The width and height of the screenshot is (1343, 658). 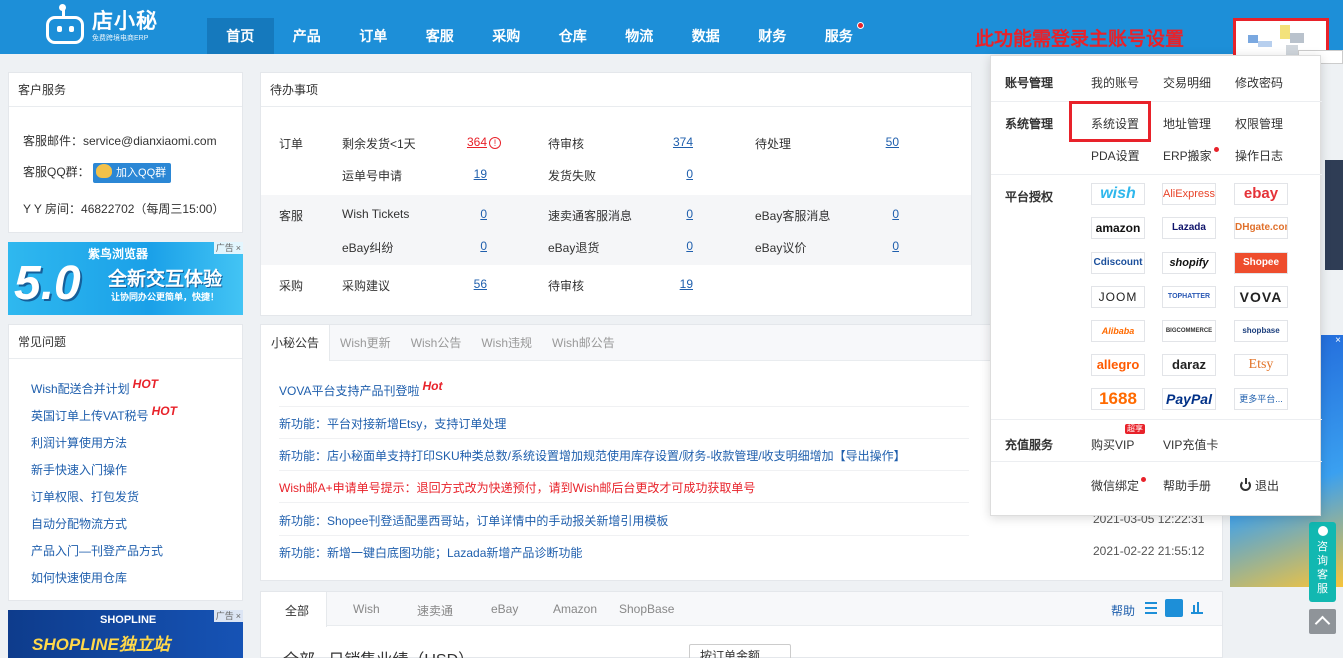 What do you see at coordinates (296, 343) in the screenshot?
I see `tab-xiaomi-notice: 小秘公告` at bounding box center [296, 343].